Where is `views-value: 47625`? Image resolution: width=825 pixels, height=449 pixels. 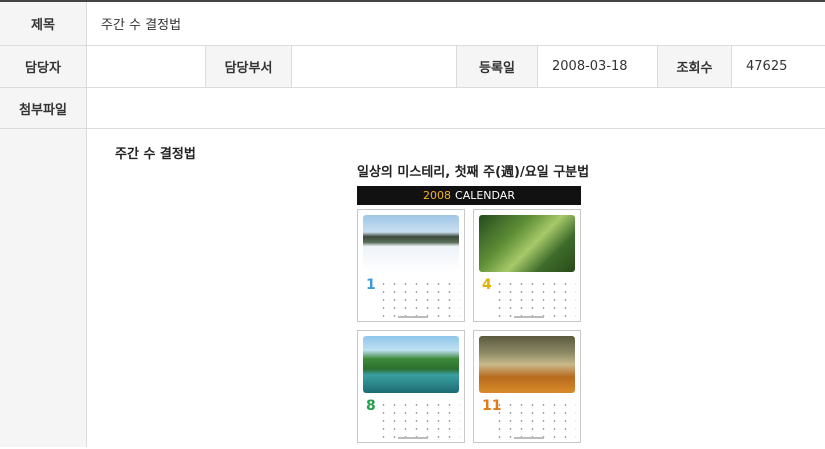 views-value: 47625 is located at coordinates (778, 66).